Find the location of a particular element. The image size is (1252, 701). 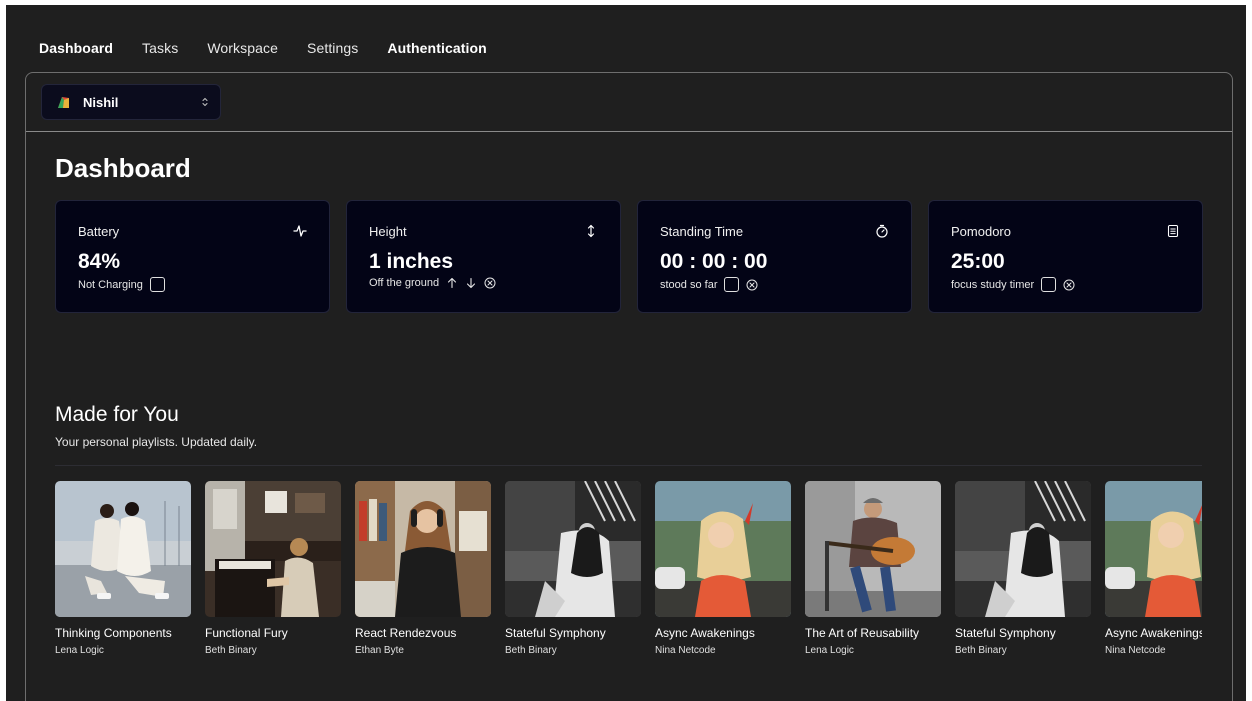

pomodoro-checkbox is located at coordinates (1049, 284).